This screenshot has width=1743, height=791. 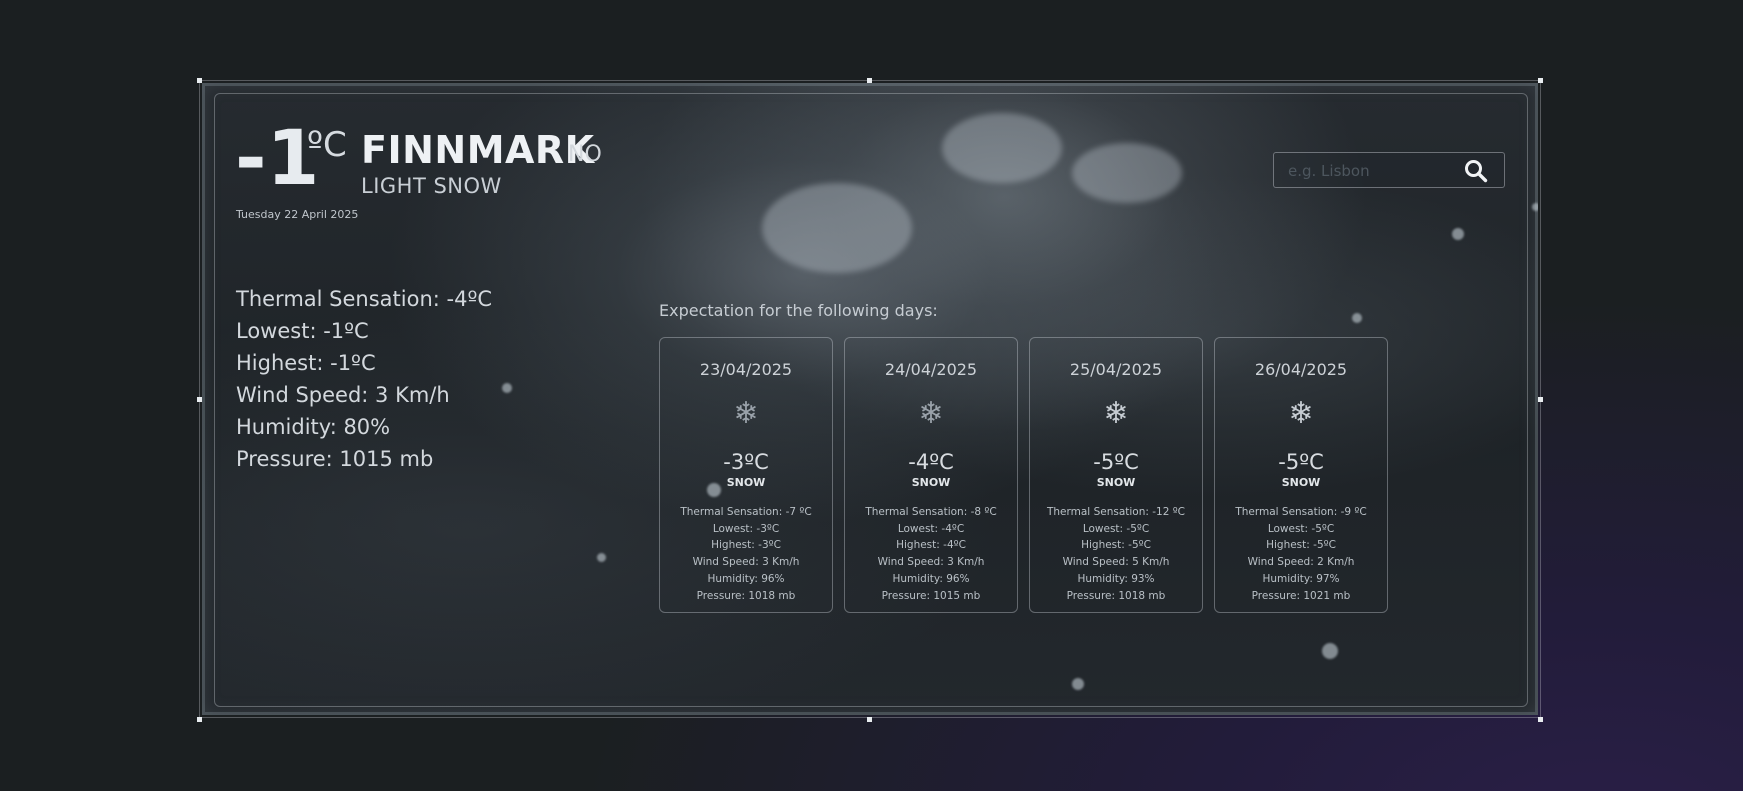 I want to click on forecast-title: Expectation for the following days:, so click(x=798, y=310).